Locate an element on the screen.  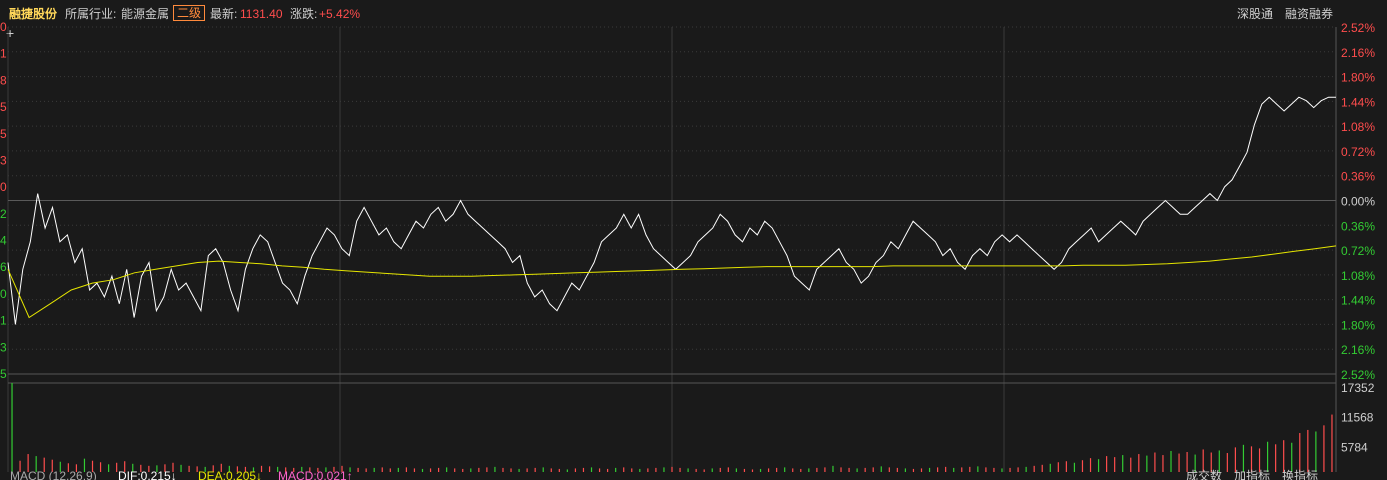
indicator-button: 成交数 is located at coordinates (1204, 474).